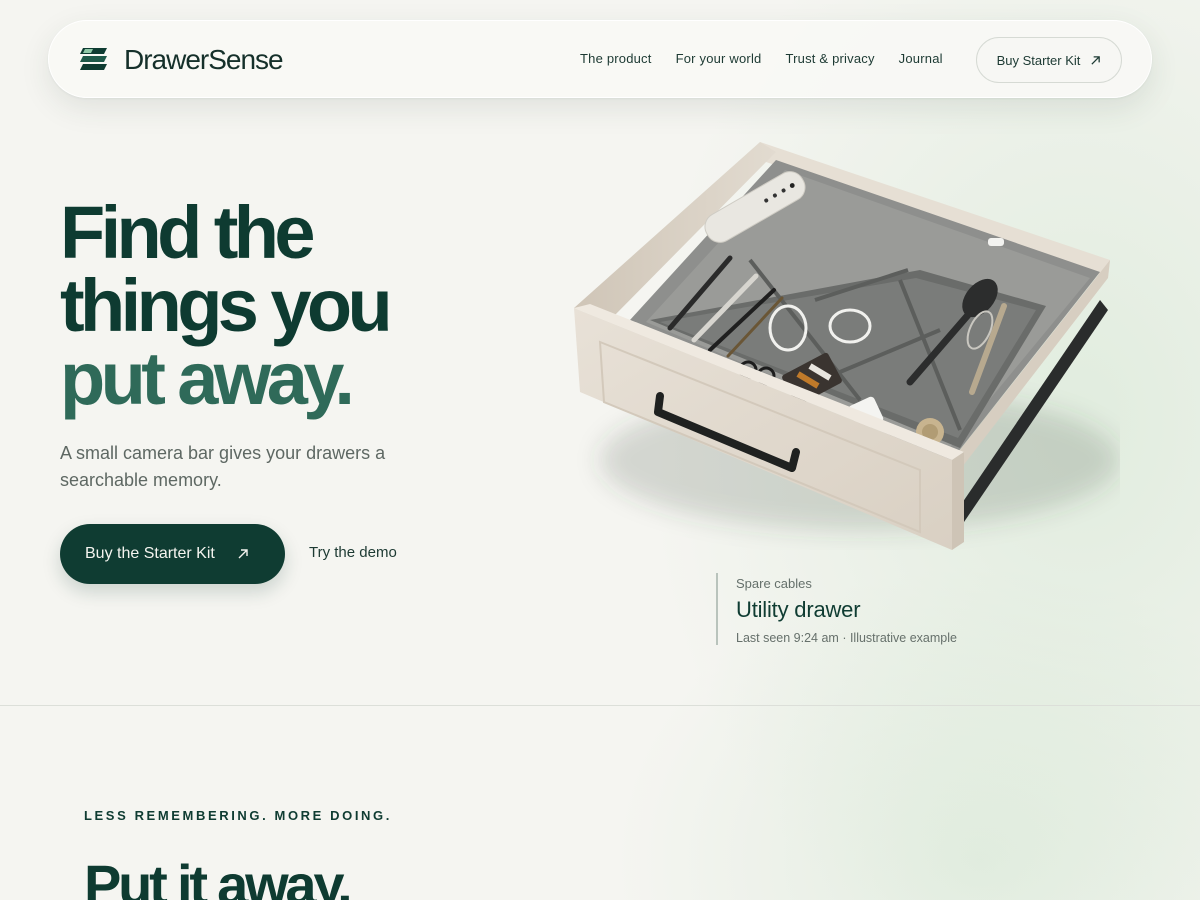 The image size is (1200, 900). What do you see at coordinates (207, 378) in the screenshot?
I see `headline-line-3: put away.` at bounding box center [207, 378].